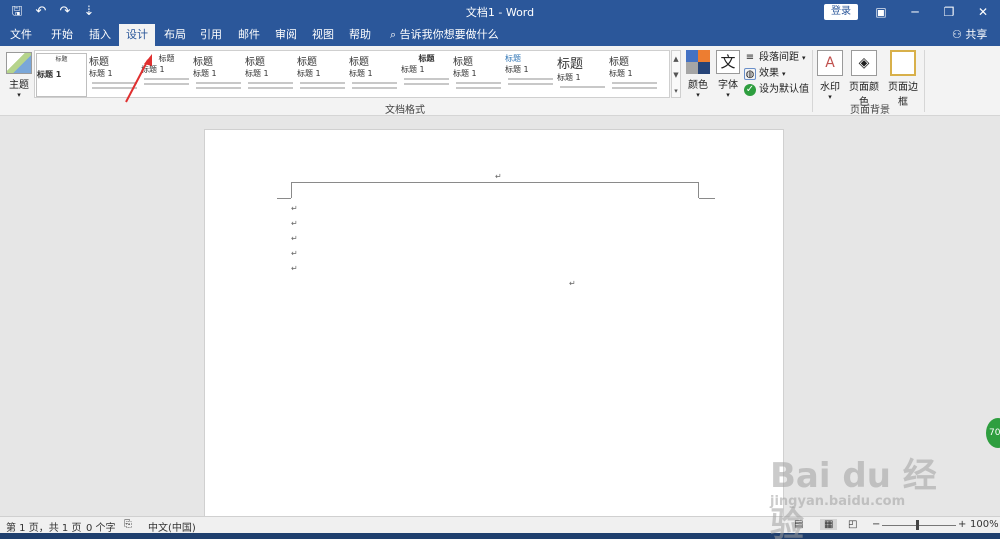 The width and height of the screenshot is (1000, 539). Describe the element at coordinates (779, 57) in the screenshot. I see `paragraph-spacing-label: 段落间距` at that location.